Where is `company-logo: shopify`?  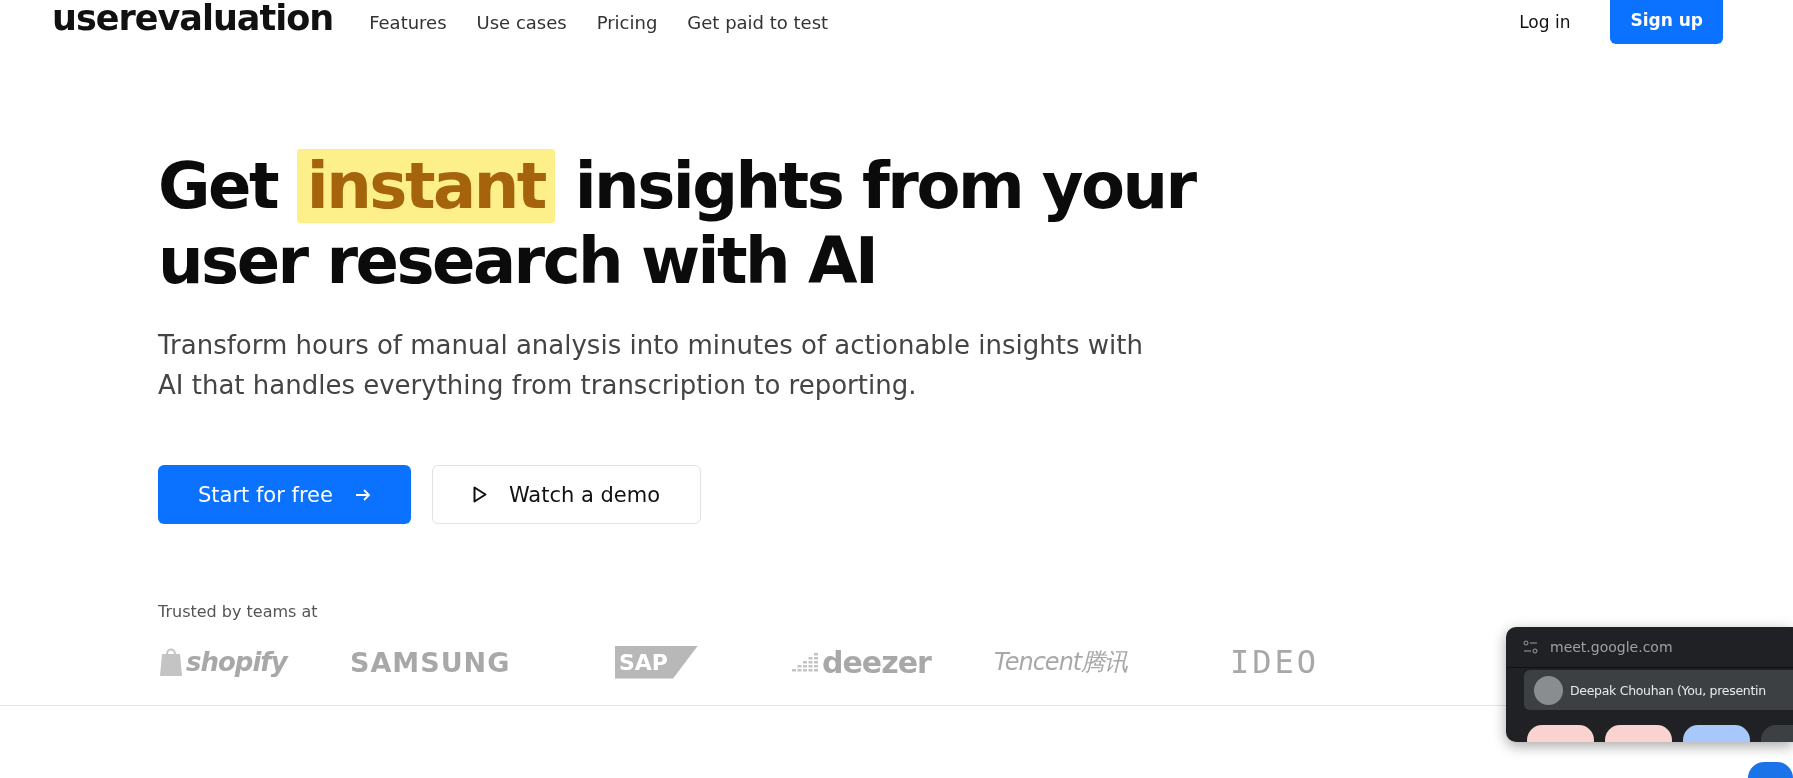
company-logo: shopify is located at coordinates (222, 662).